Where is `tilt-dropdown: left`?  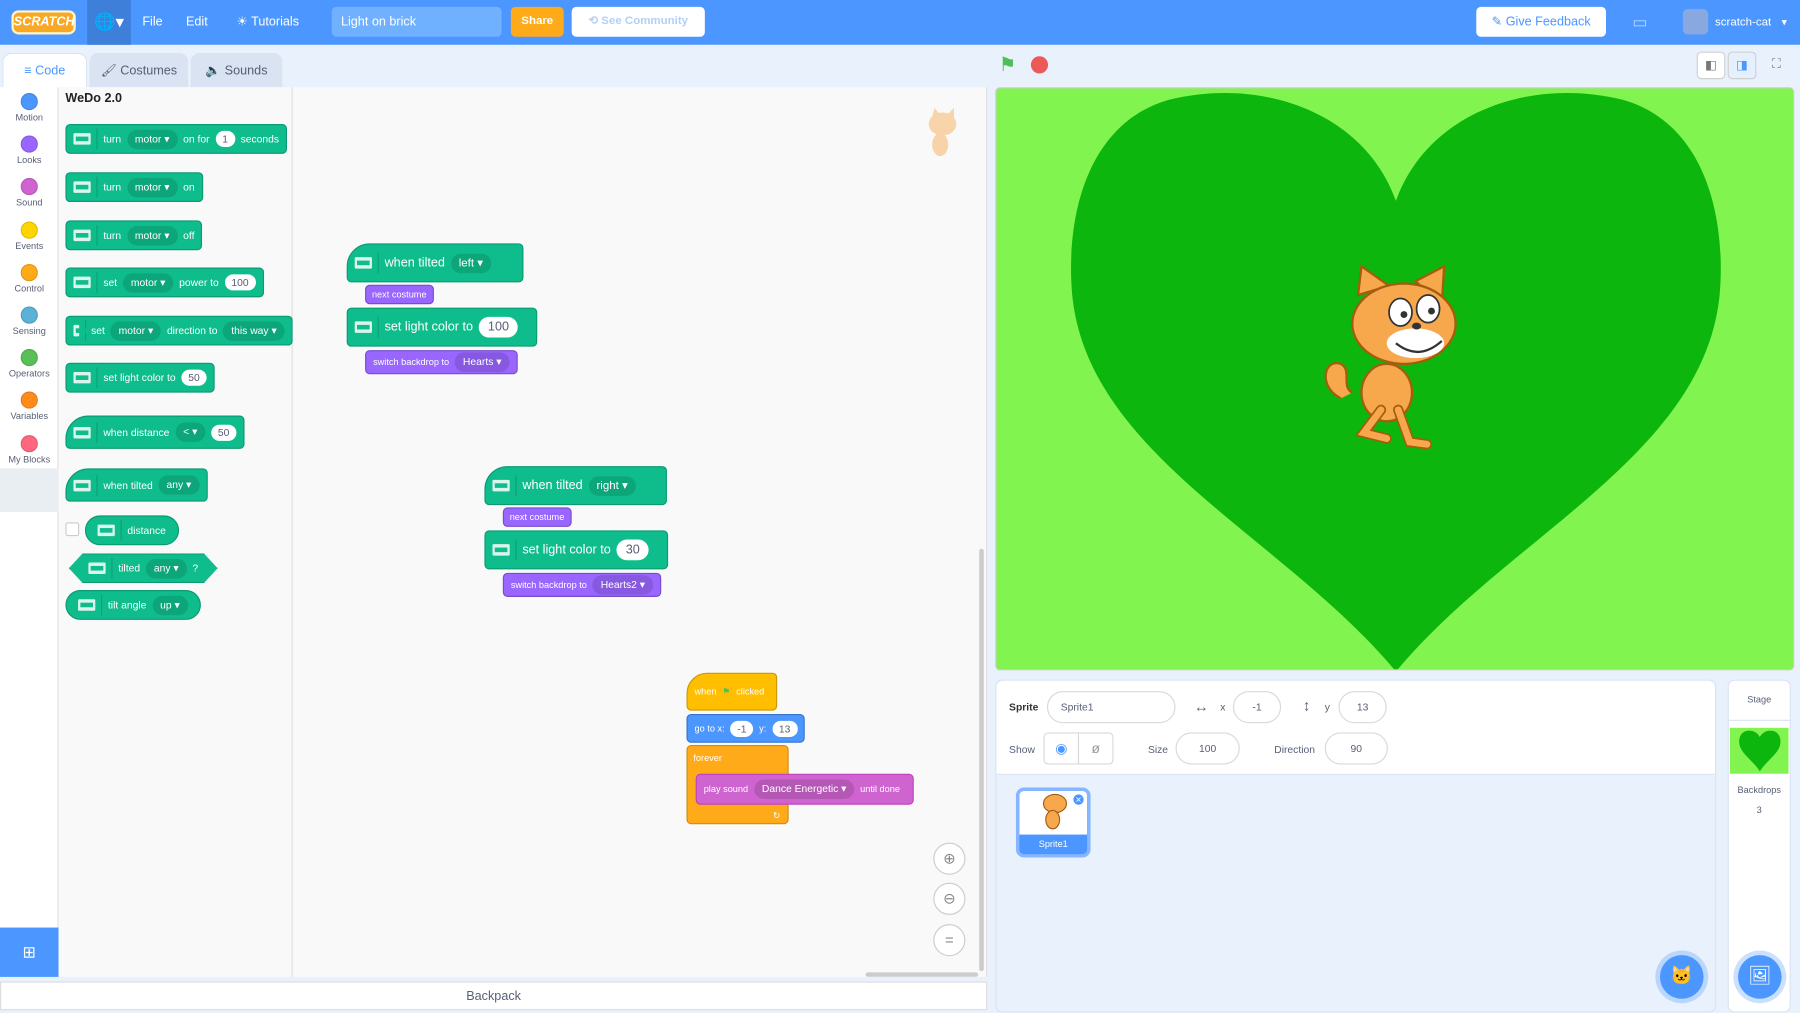
tilt-dropdown: left is located at coordinates (471, 263).